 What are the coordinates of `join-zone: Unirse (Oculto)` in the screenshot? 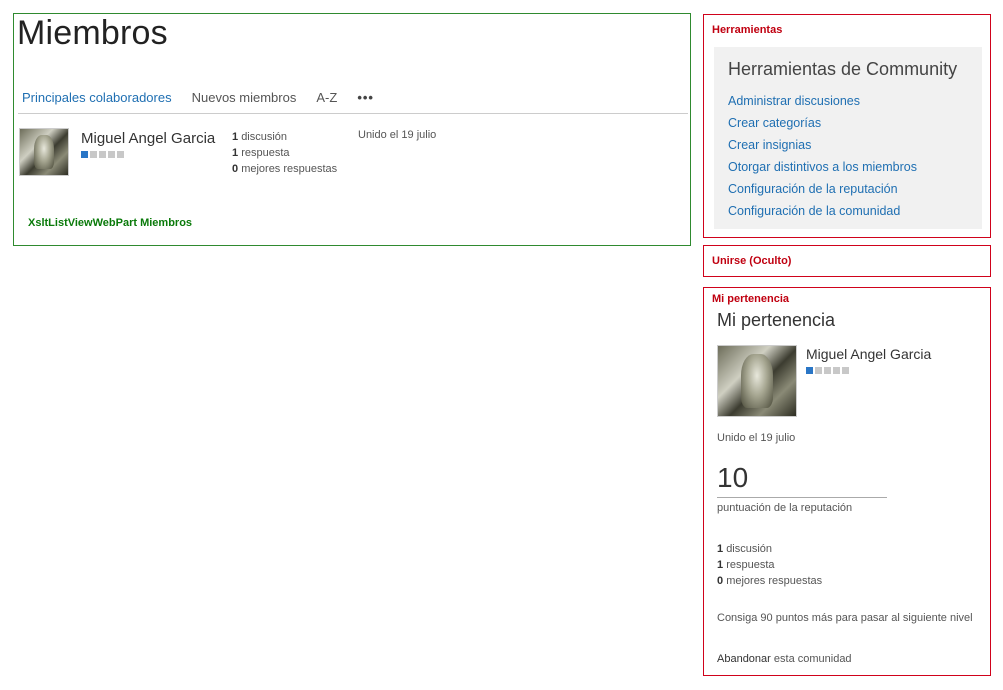 It's located at (847, 261).